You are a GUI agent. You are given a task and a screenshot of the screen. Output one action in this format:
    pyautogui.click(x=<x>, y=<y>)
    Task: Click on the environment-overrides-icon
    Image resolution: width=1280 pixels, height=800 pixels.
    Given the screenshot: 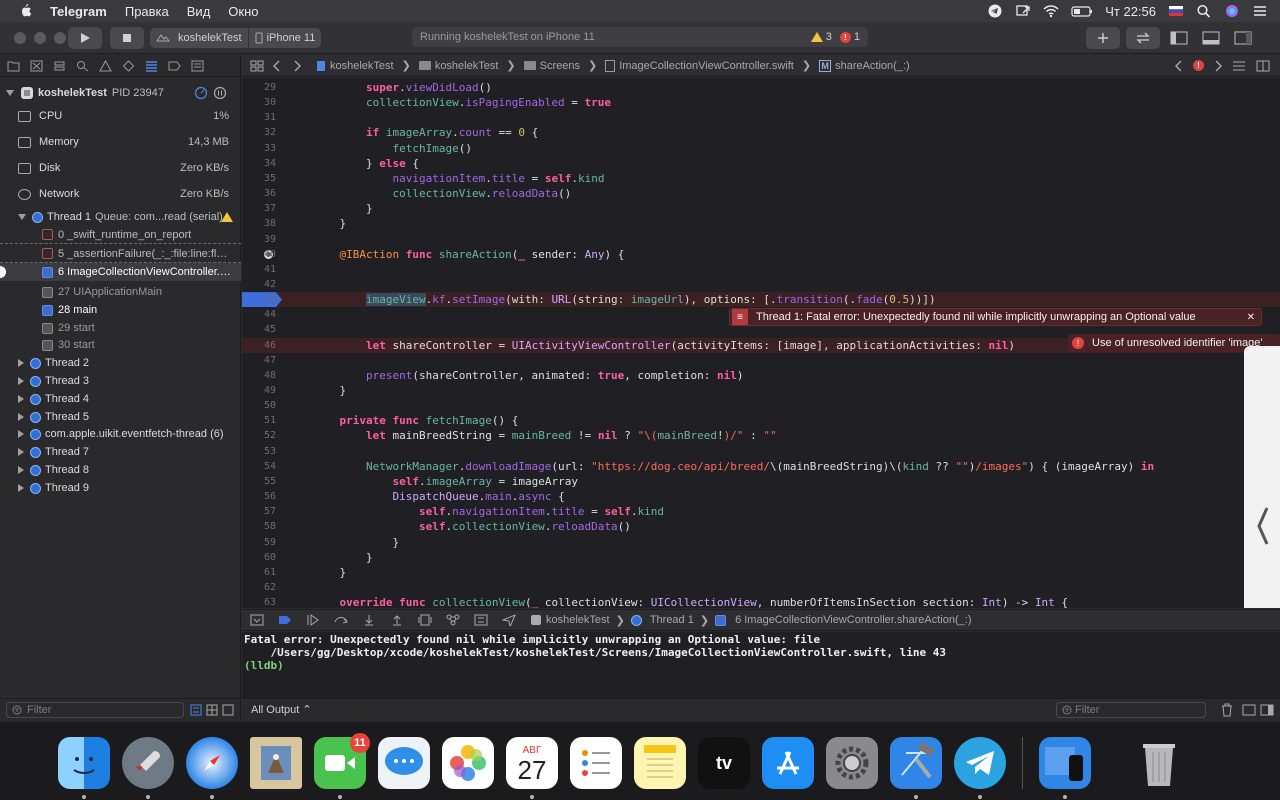 What is the action you would take?
    pyautogui.click(x=481, y=620)
    